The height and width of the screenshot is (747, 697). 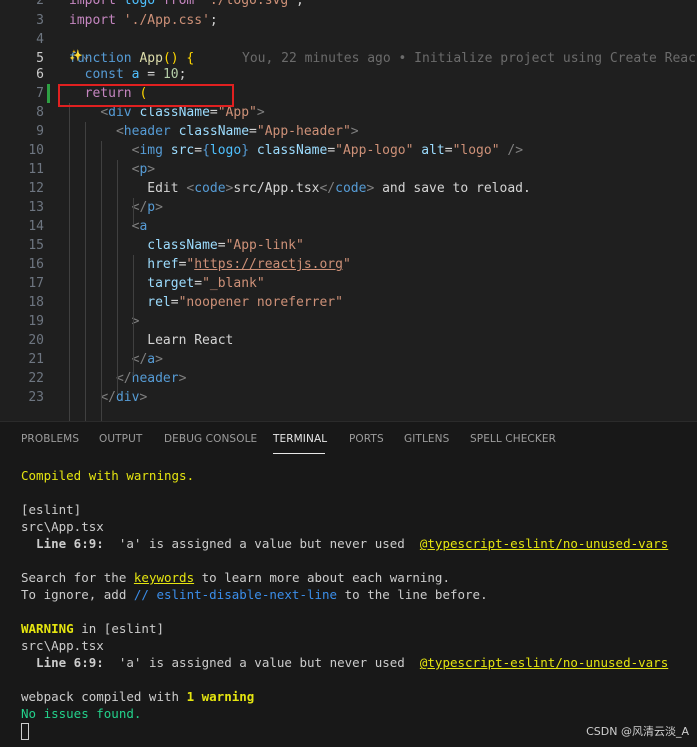 What do you see at coordinates (22, 93) in the screenshot?
I see `line-number: 7` at bounding box center [22, 93].